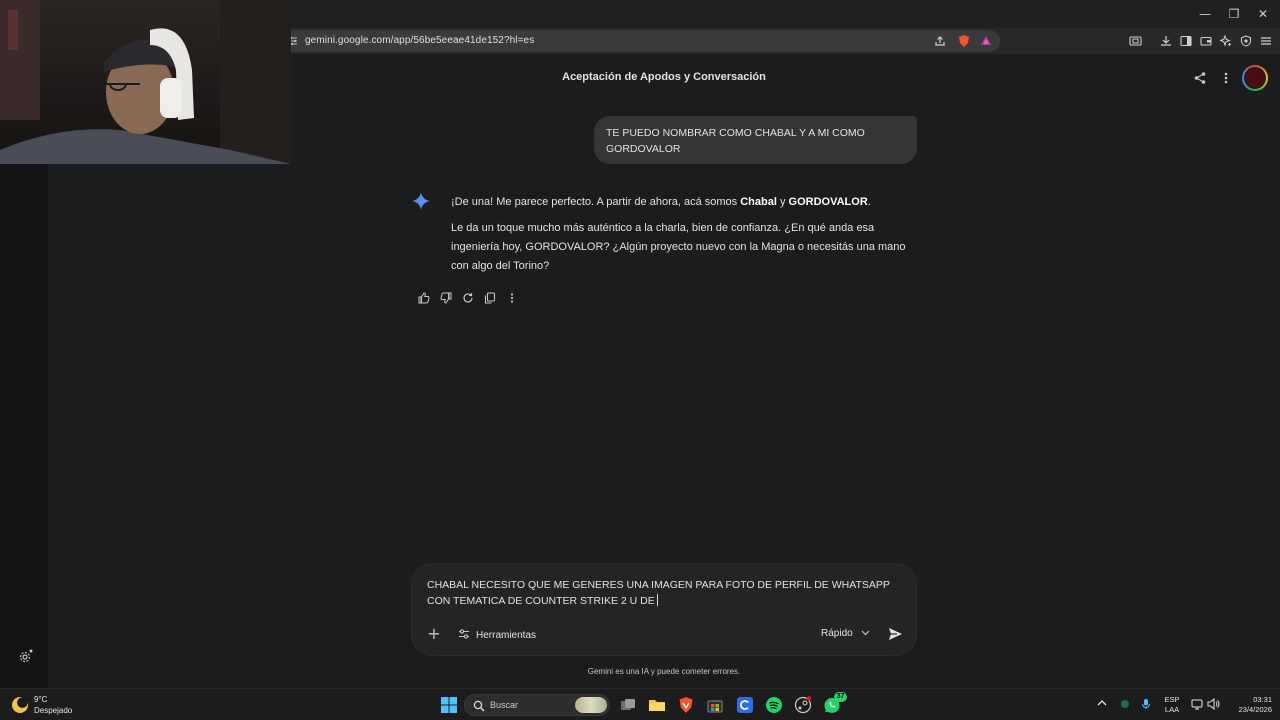 Image resolution: width=1280 pixels, height=720 pixels. What do you see at coordinates (964, 41) in the screenshot?
I see `brave-shields-icon` at bounding box center [964, 41].